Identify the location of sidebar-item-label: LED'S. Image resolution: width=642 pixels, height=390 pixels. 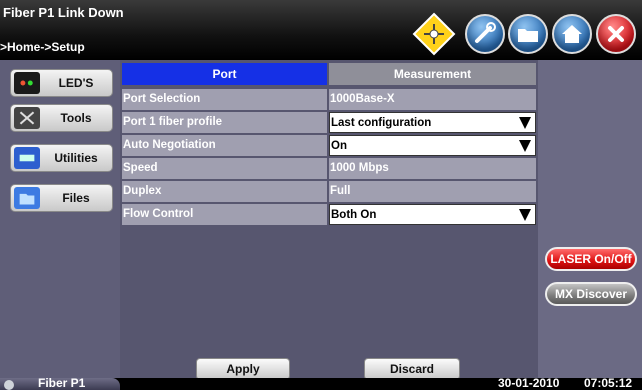
(76, 83).